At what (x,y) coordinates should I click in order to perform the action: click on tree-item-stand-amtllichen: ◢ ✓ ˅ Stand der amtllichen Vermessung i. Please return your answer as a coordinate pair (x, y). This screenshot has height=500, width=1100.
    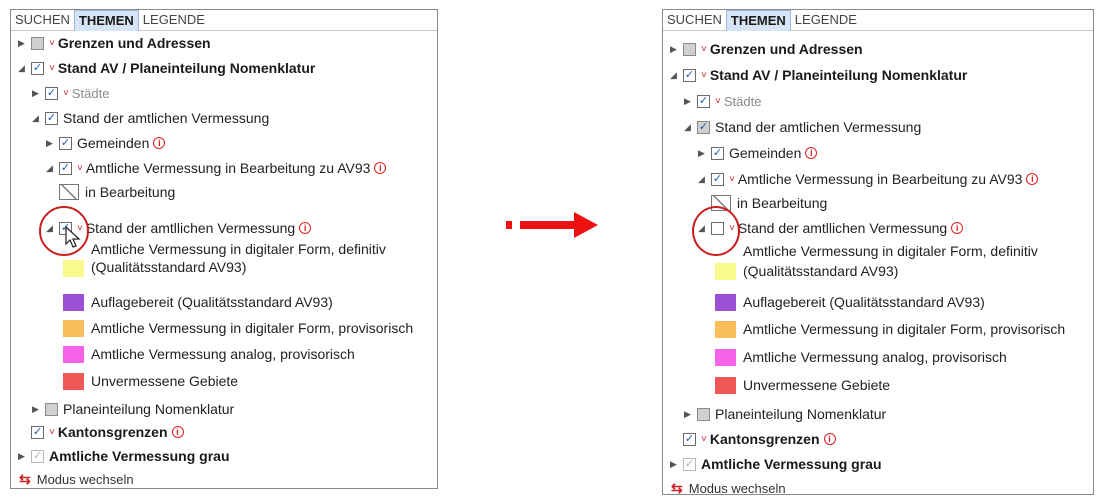
    Looking at the image, I should click on (178, 228).